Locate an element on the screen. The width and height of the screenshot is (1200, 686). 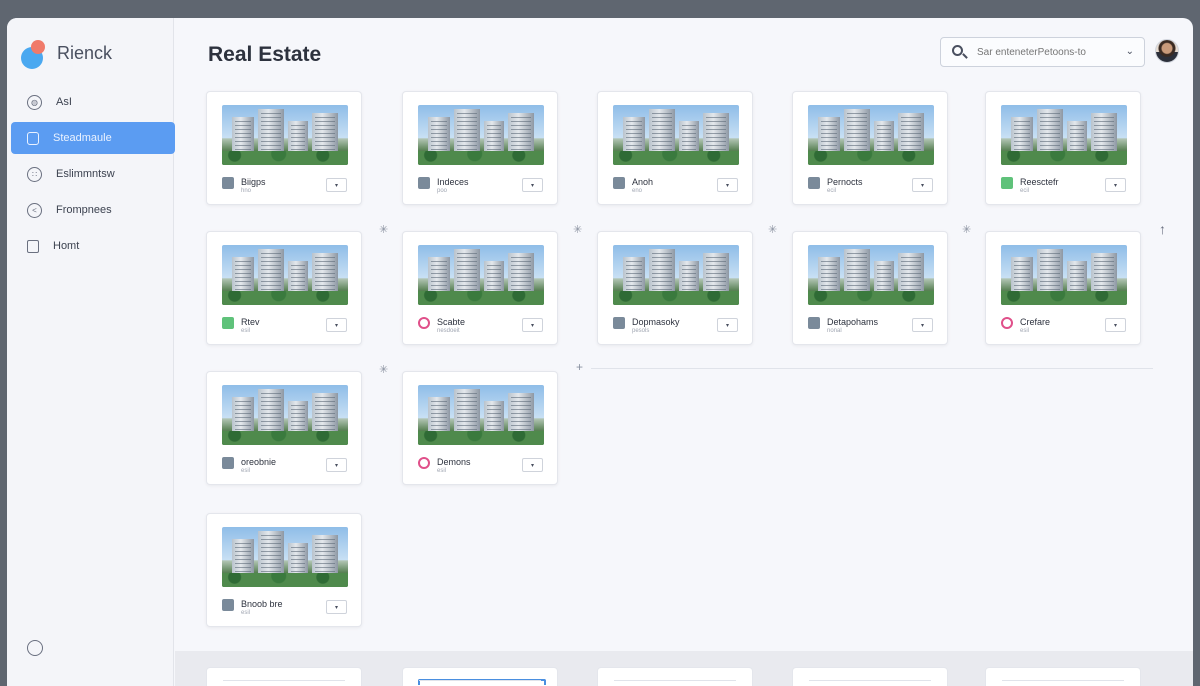
help-icon is located at coordinates (35, 648).